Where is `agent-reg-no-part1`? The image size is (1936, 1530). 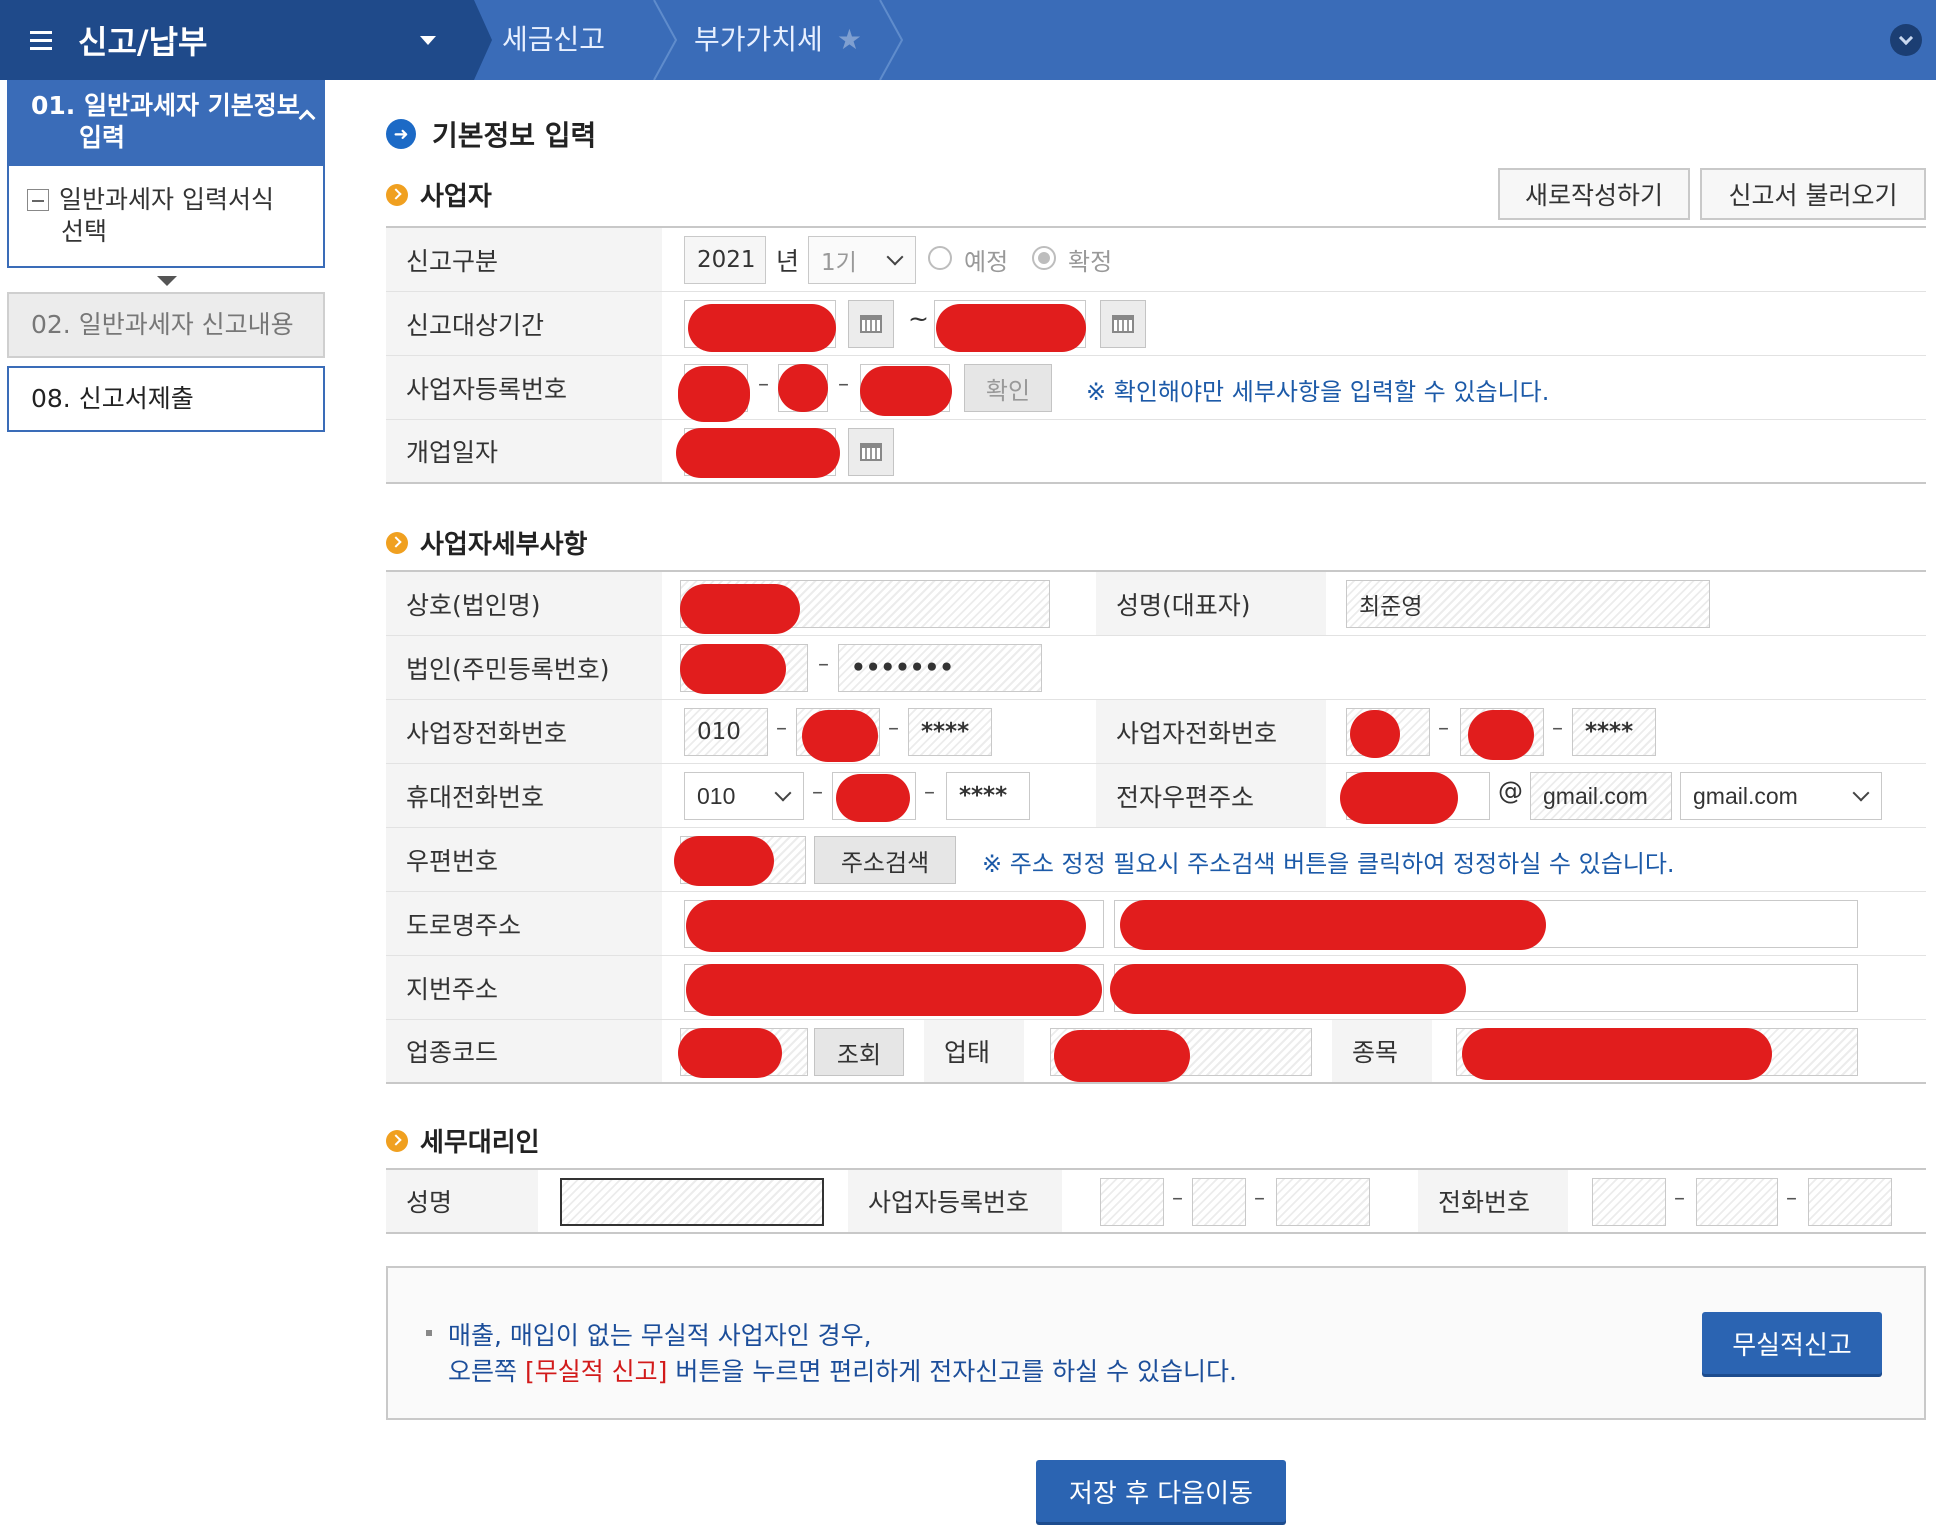 agent-reg-no-part1 is located at coordinates (1132, 1202).